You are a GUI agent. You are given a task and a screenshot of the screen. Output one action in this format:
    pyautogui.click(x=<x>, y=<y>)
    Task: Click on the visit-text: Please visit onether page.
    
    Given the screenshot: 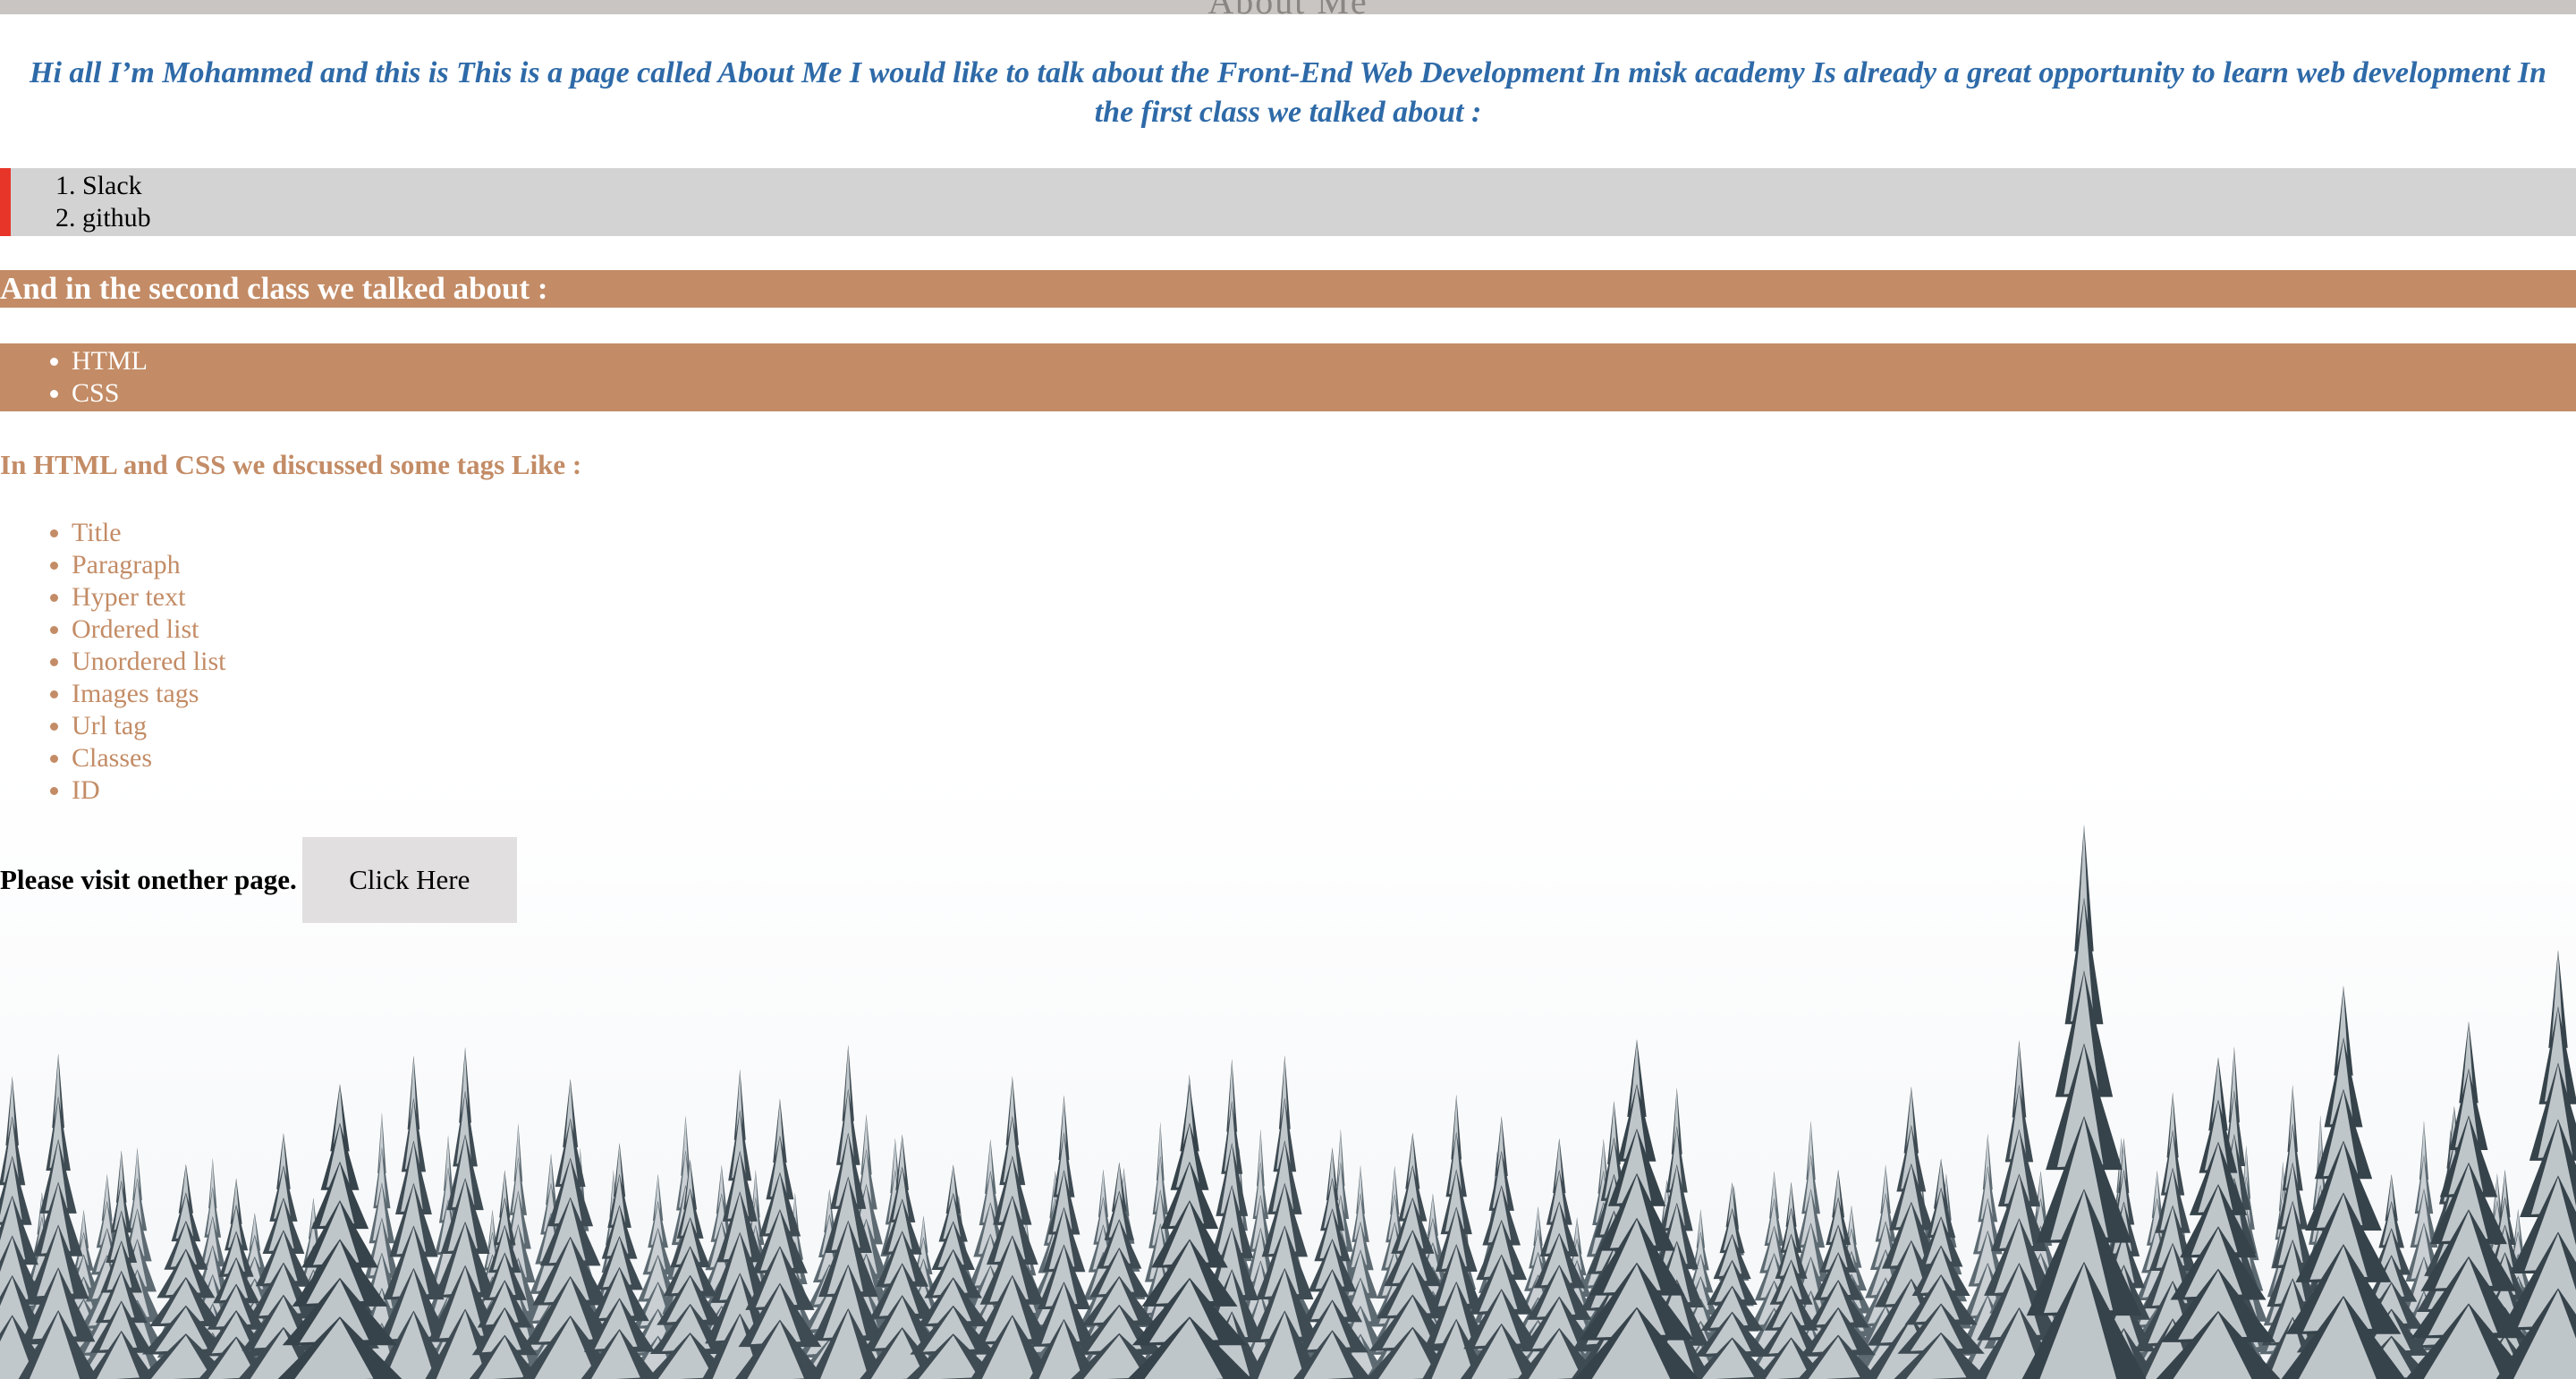 What is the action you would take?
    pyautogui.click(x=148, y=879)
    